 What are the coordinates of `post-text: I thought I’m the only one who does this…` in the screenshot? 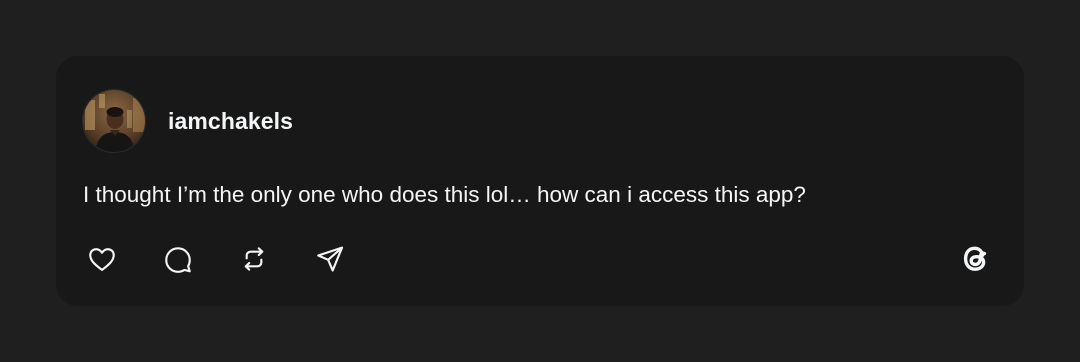 It's located at (444, 194).